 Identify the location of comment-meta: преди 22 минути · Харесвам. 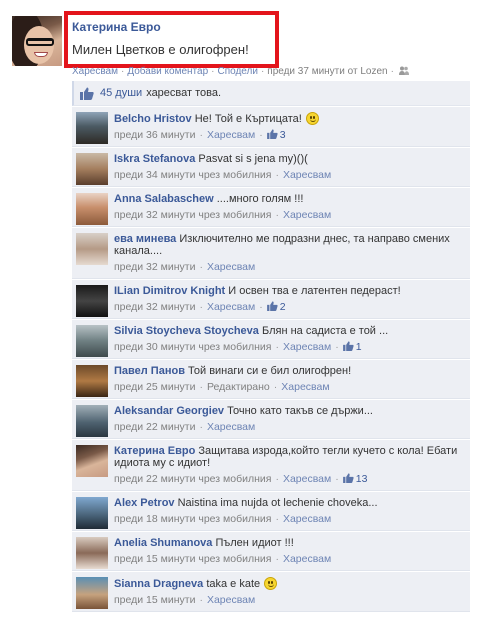
(185, 427).